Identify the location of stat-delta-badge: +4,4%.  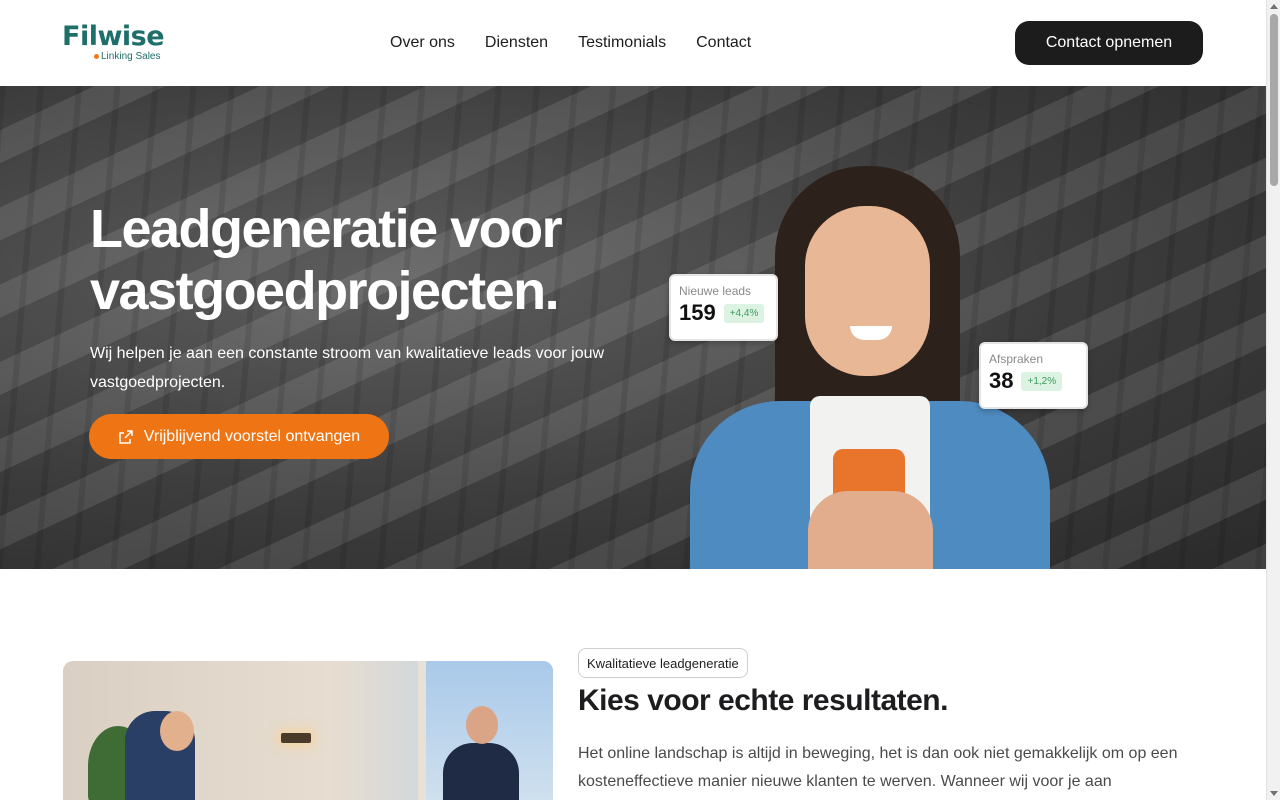
(744, 313).